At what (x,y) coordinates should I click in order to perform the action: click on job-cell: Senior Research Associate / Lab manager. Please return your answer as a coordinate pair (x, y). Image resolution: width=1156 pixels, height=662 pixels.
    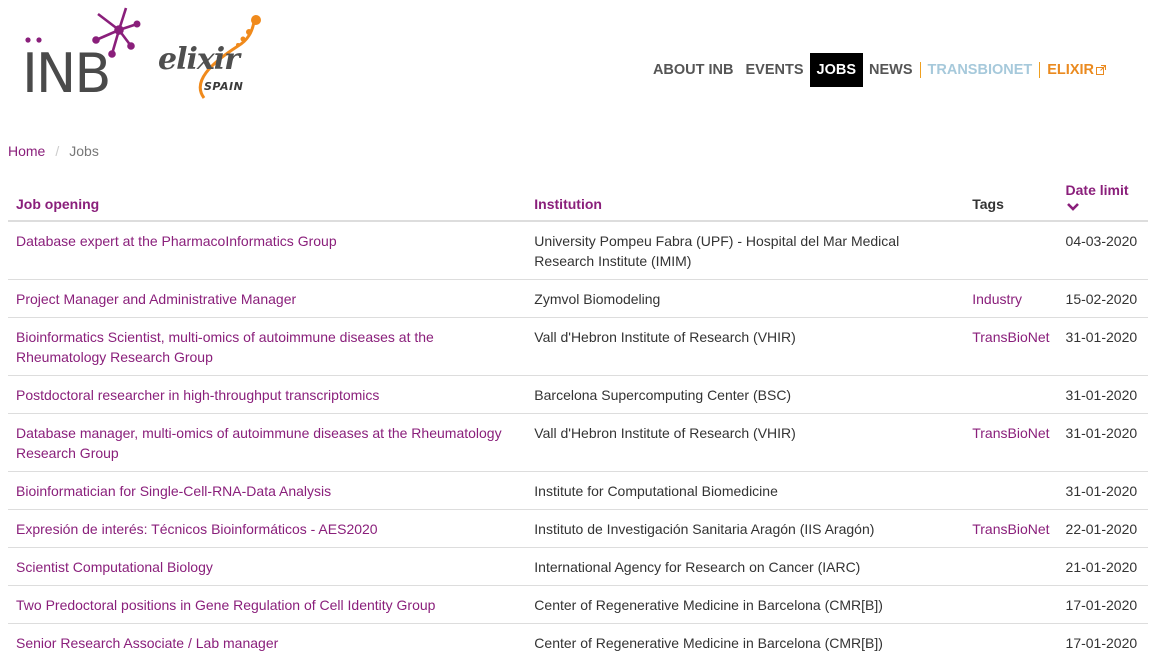
    Looking at the image, I should click on (267, 642).